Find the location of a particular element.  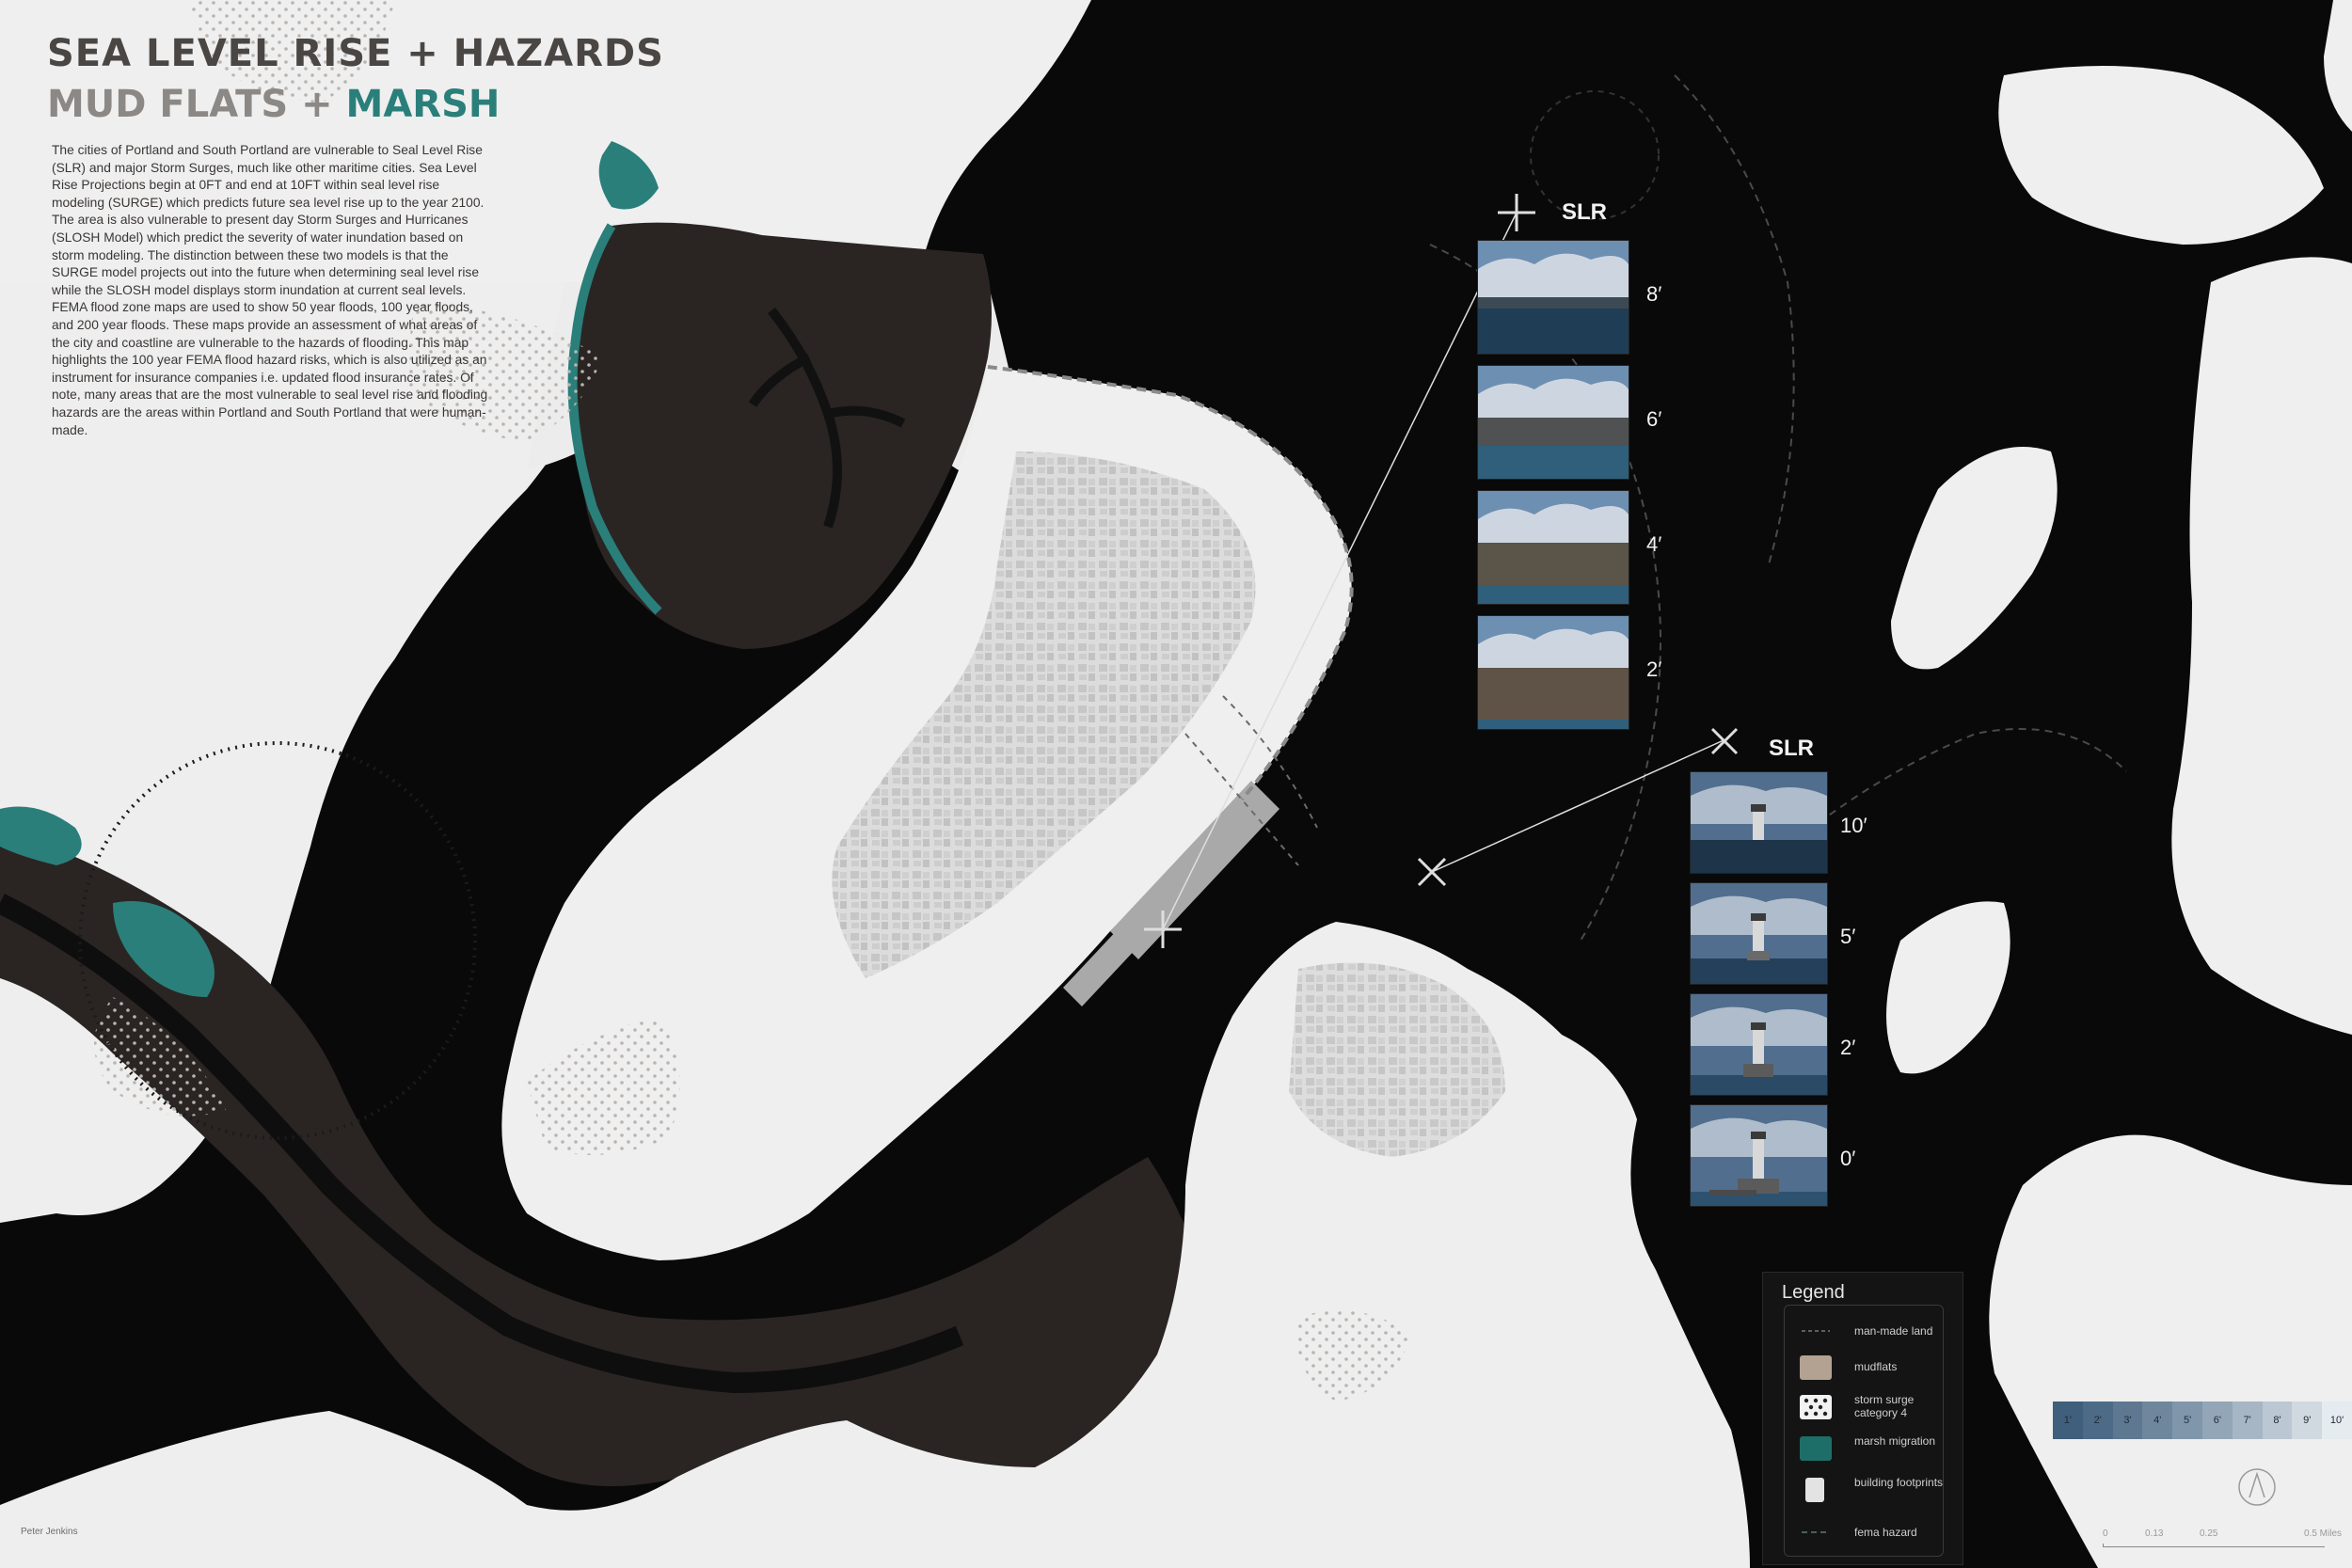

mudflats-swatch is located at coordinates (1816, 1367).